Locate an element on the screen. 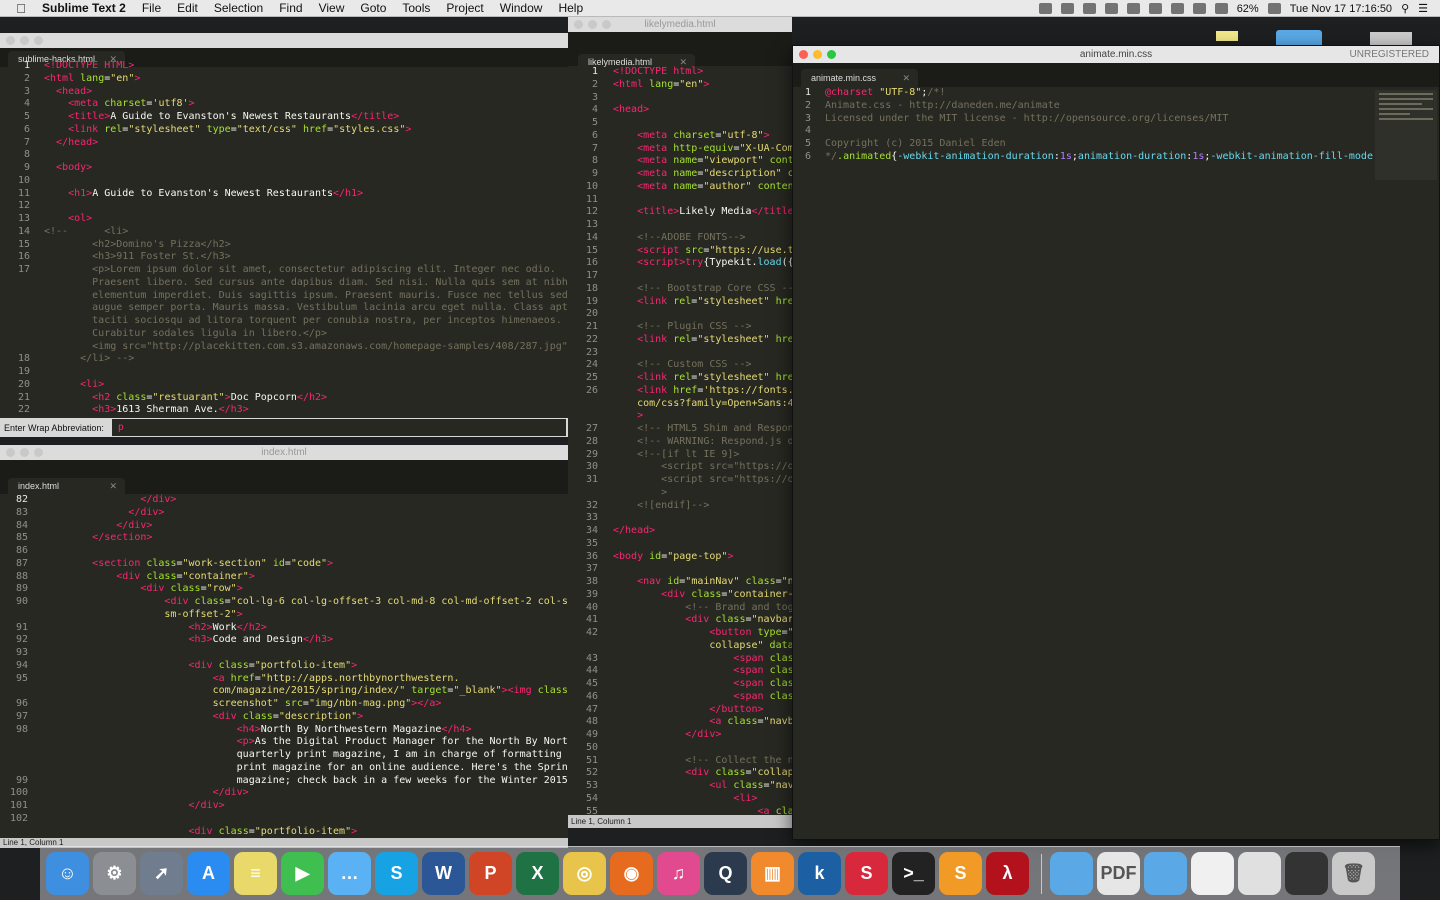 This screenshot has width=1440, height=900. airplay-icon is located at coordinates (1155, 8).